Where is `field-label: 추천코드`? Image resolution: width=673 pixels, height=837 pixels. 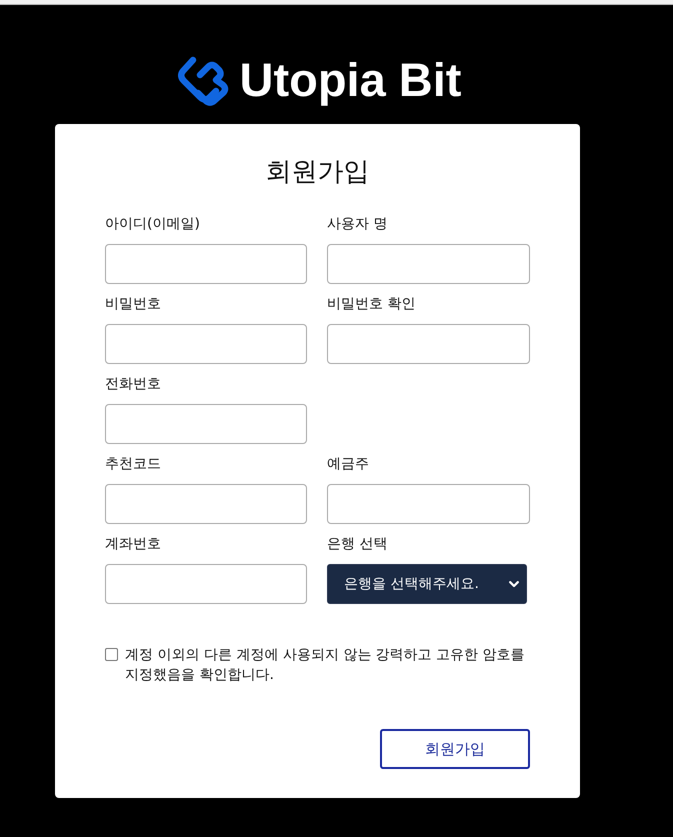
field-label: 추천코드 is located at coordinates (133, 464).